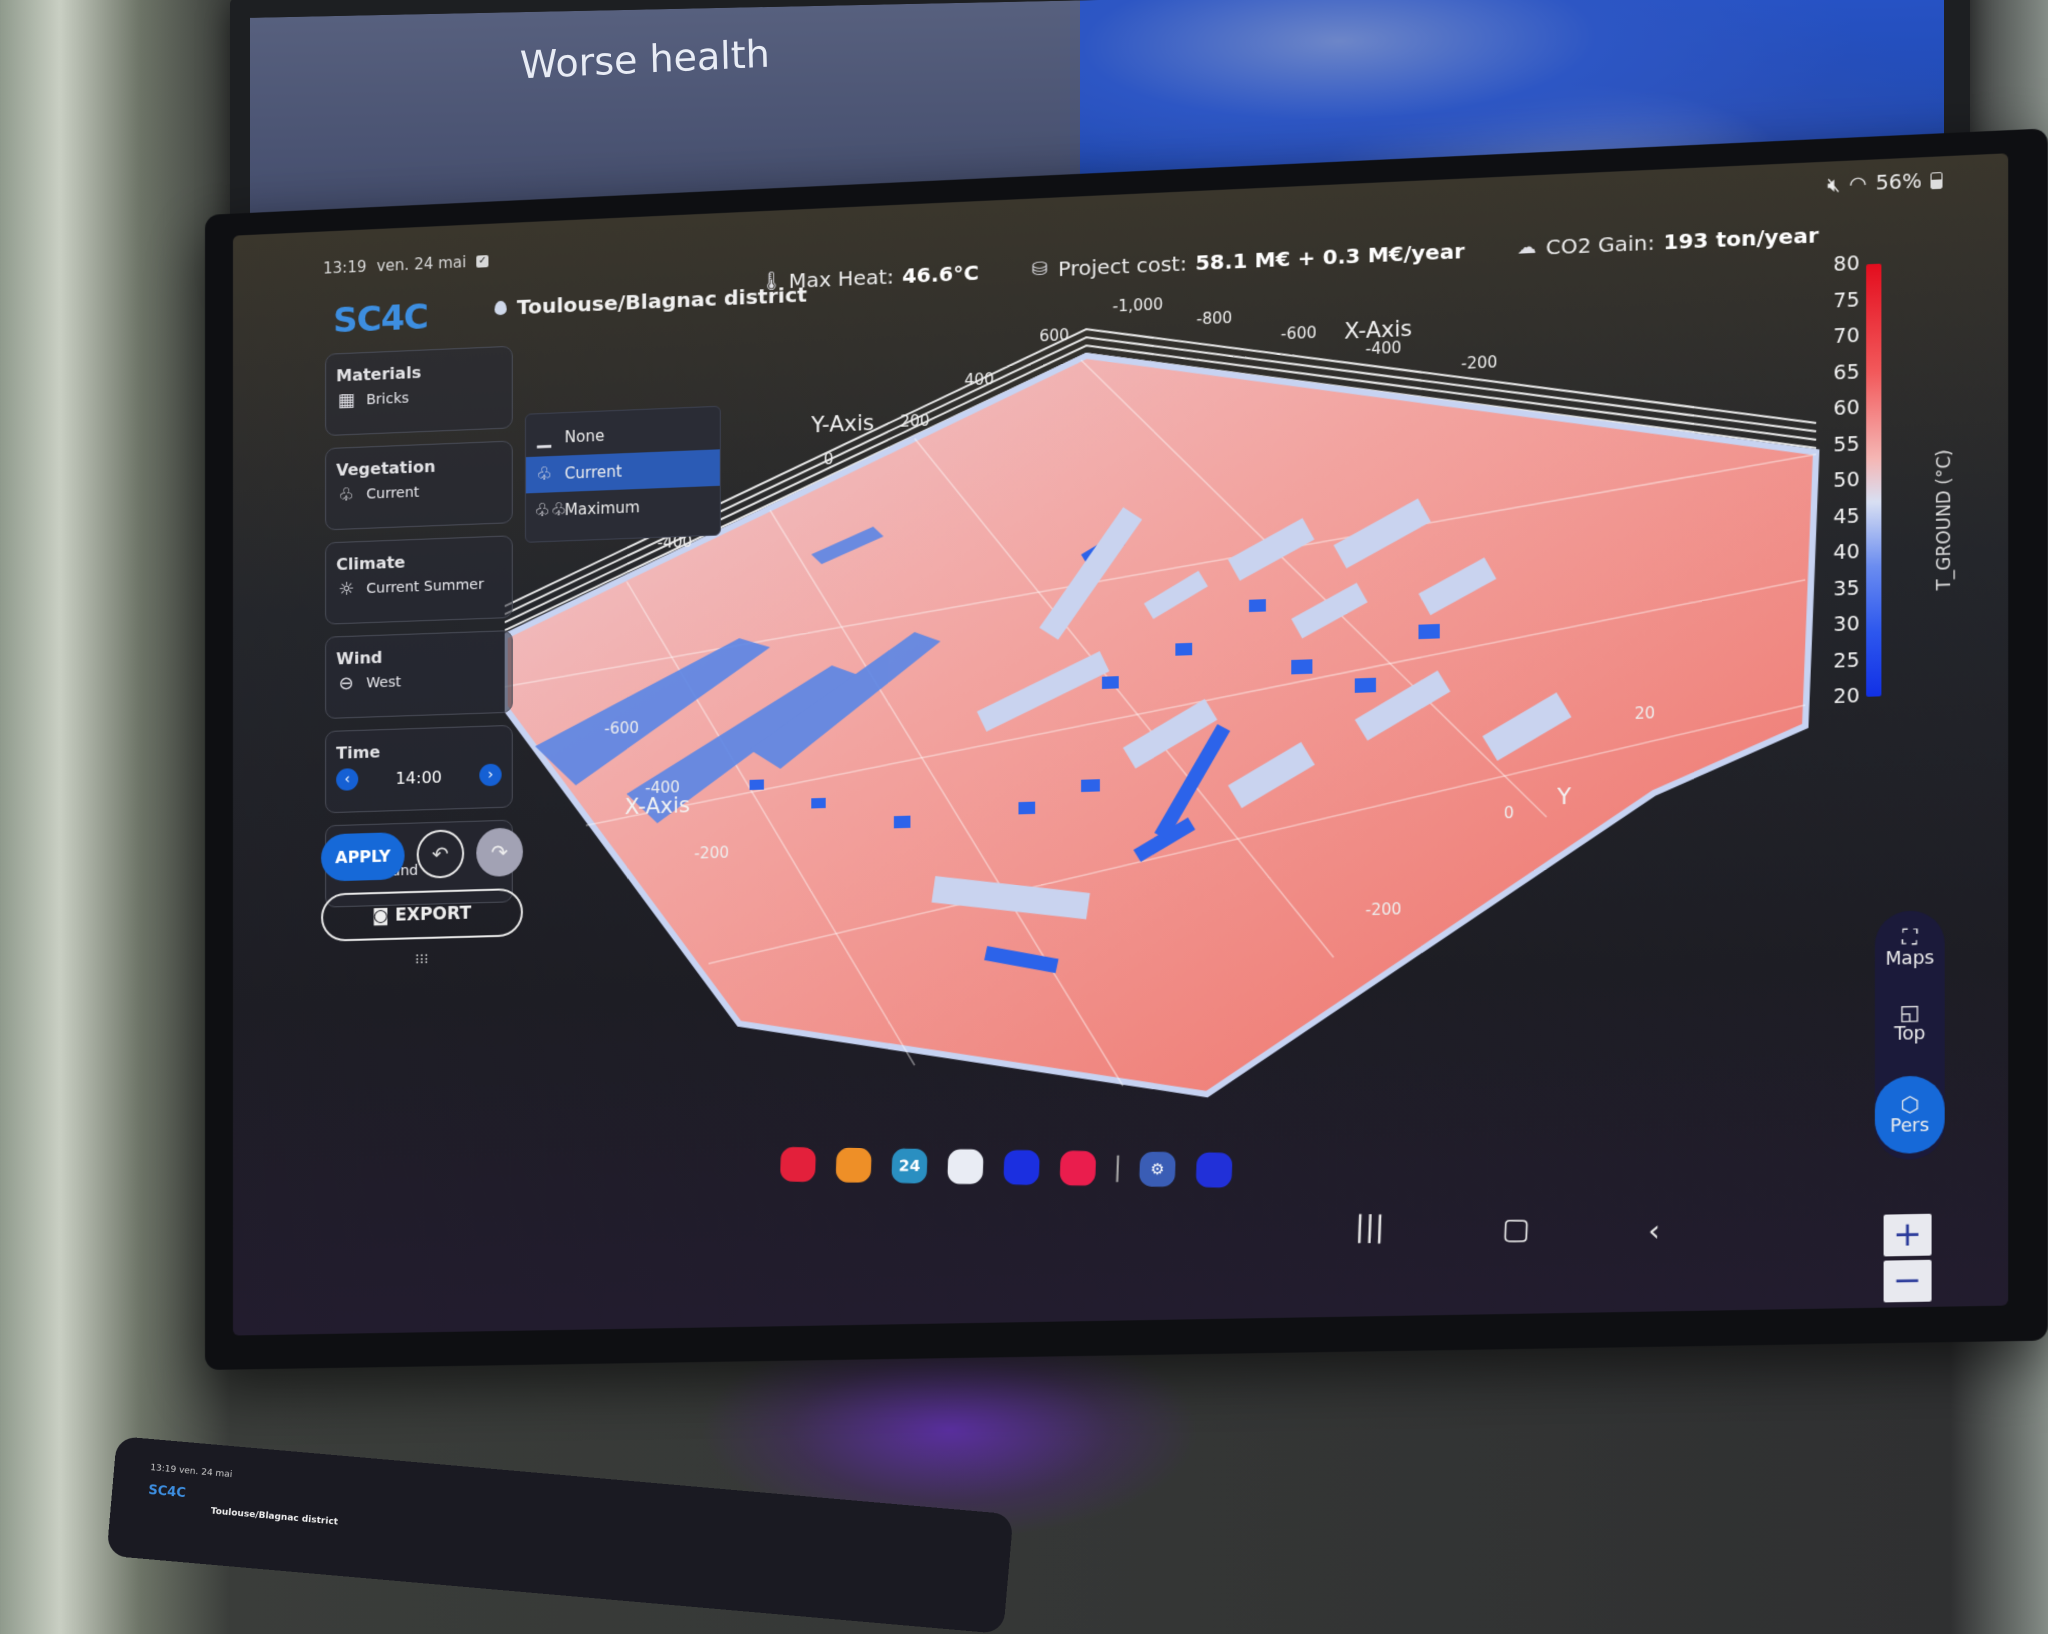 Image resolution: width=2048 pixels, height=1634 pixels. What do you see at coordinates (1654, 1231) in the screenshot?
I see `back-button: ‹` at bounding box center [1654, 1231].